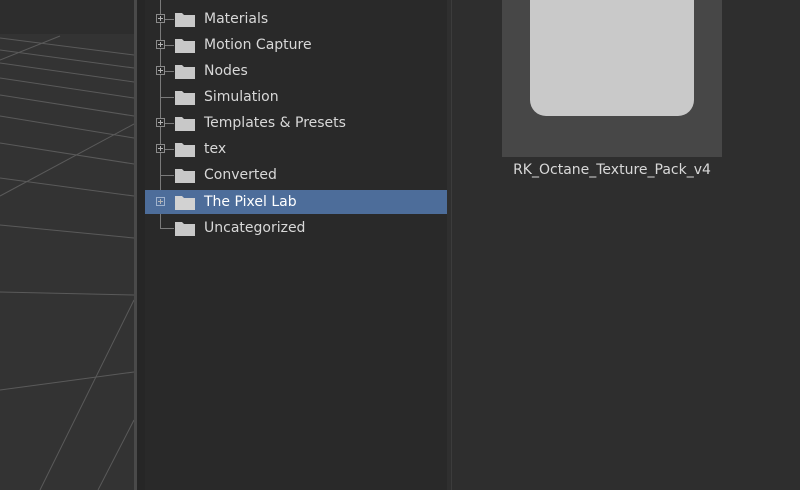 The image size is (800, 490). I want to click on tree-item-the-pixel-lab: The Pixel Lab, so click(296, 202).